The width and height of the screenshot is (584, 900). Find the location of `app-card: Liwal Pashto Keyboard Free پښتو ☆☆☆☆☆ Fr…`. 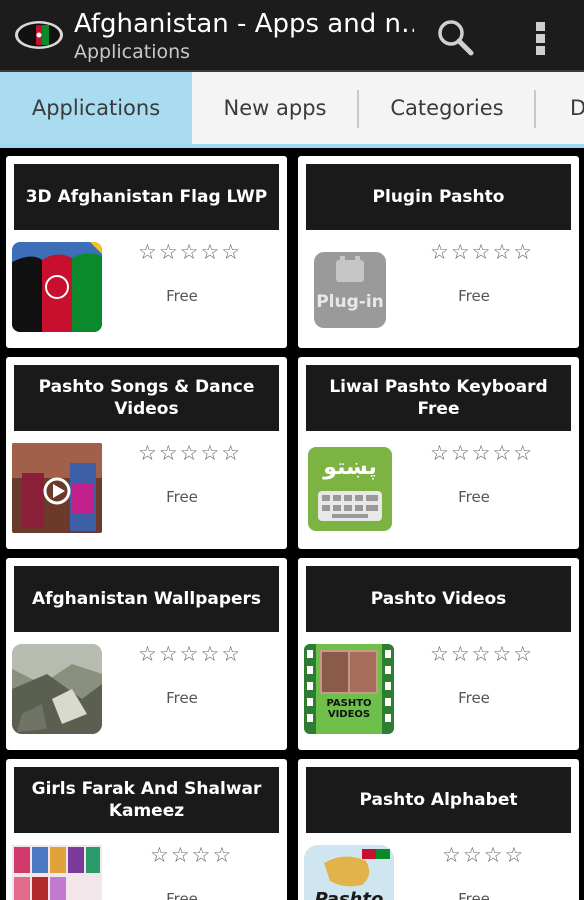

app-card: Liwal Pashto Keyboard Free پښتو ☆☆☆☆☆ Fr… is located at coordinates (438, 453).